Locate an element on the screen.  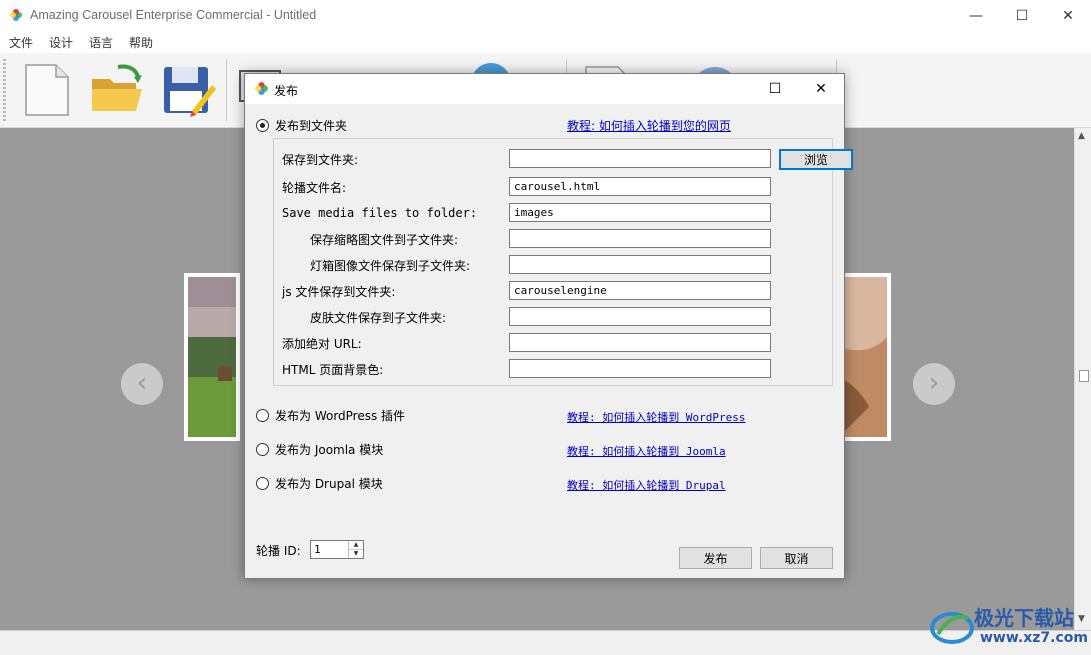
chevron-left-icon: ‹ is located at coordinates (142, 383).